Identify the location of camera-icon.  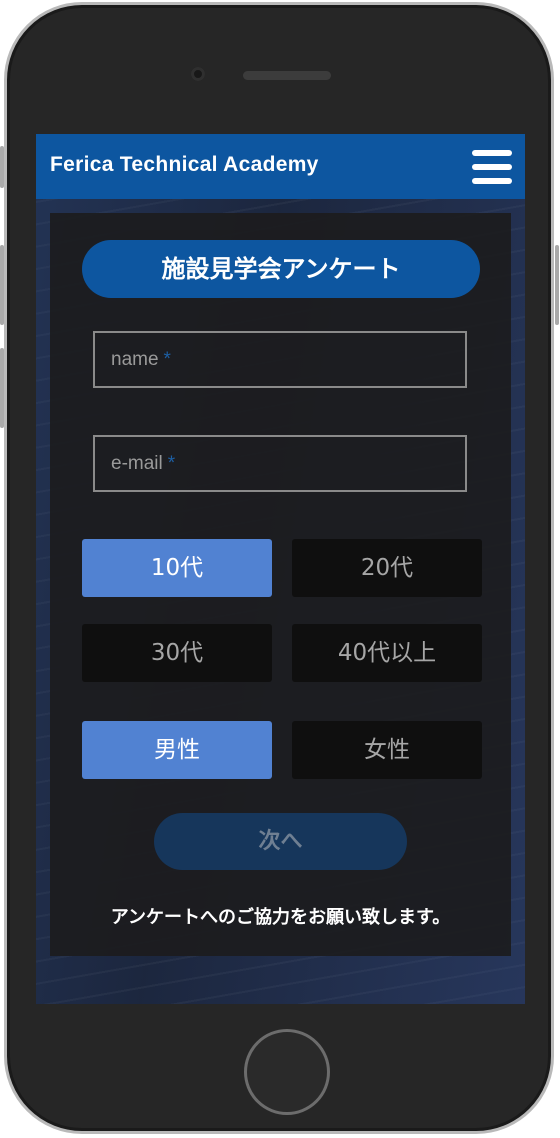
(198, 74).